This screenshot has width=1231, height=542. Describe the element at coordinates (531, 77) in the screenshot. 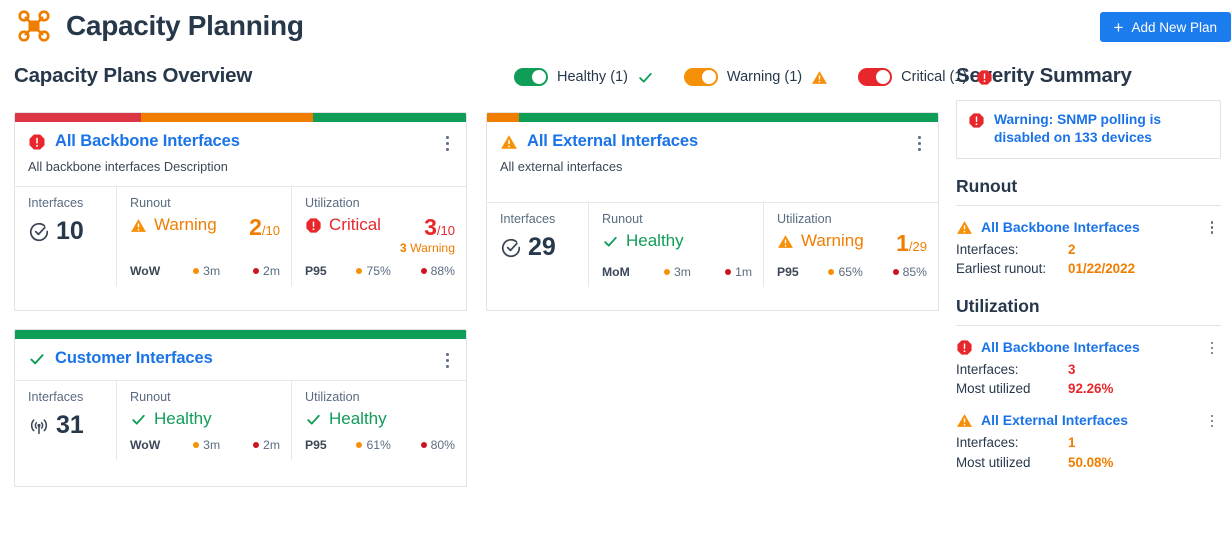

I see `toggle-healthy` at that location.